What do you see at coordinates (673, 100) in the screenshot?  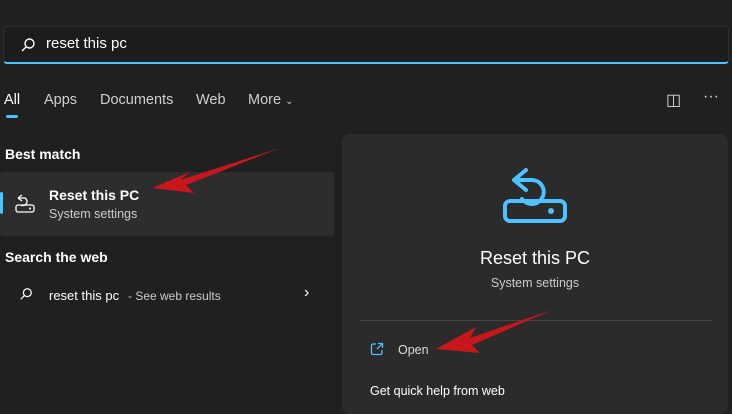 I see `account-switch-icon: ◫` at bounding box center [673, 100].